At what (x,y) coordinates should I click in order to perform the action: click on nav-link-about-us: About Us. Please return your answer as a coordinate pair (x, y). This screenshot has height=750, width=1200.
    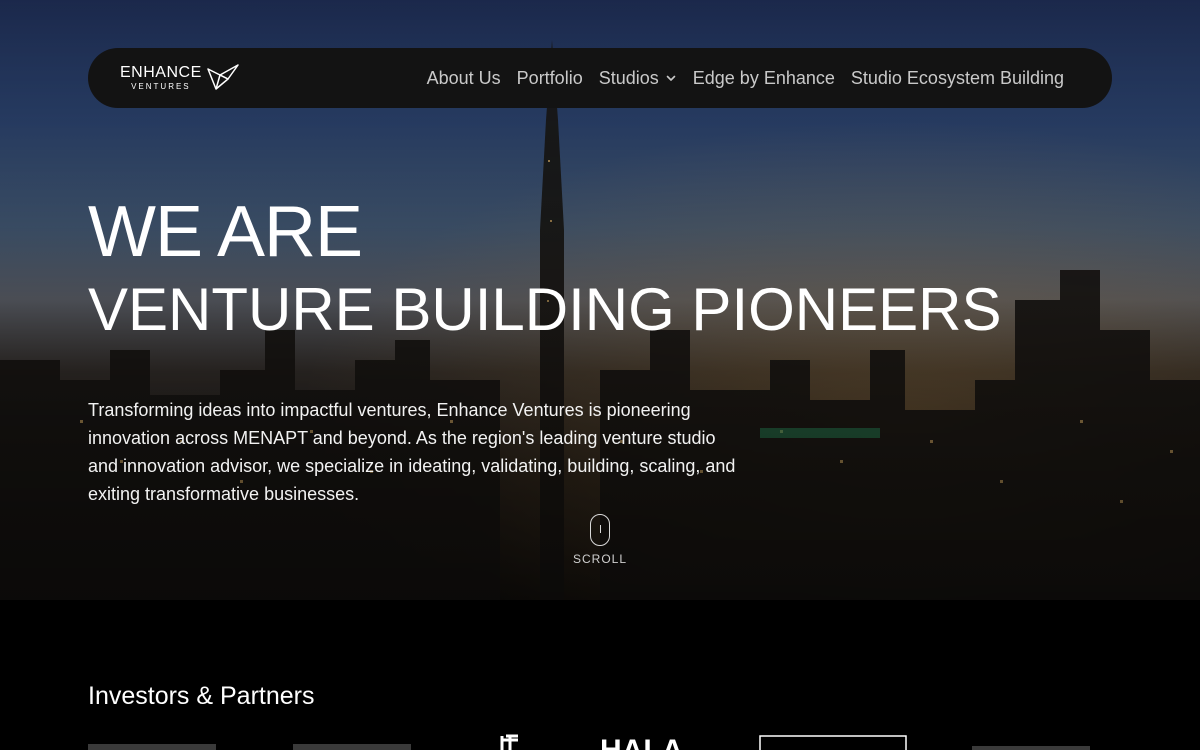
    Looking at the image, I should click on (464, 78).